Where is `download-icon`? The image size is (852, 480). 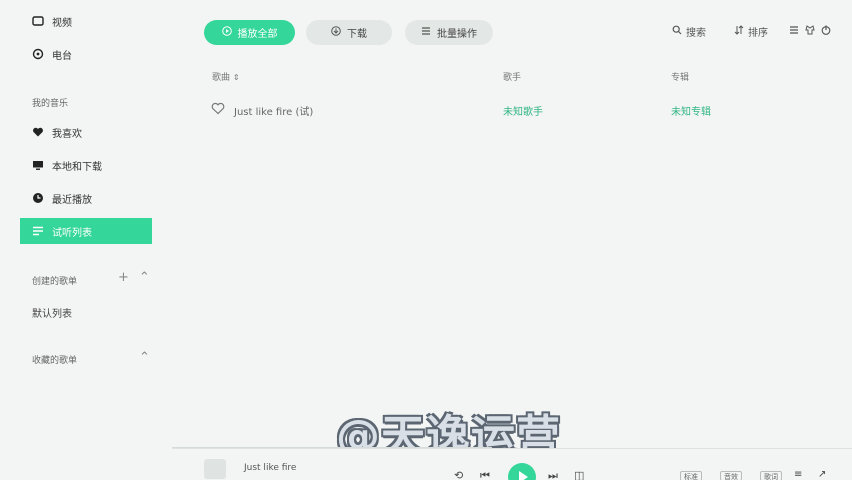
download-icon is located at coordinates (336, 32).